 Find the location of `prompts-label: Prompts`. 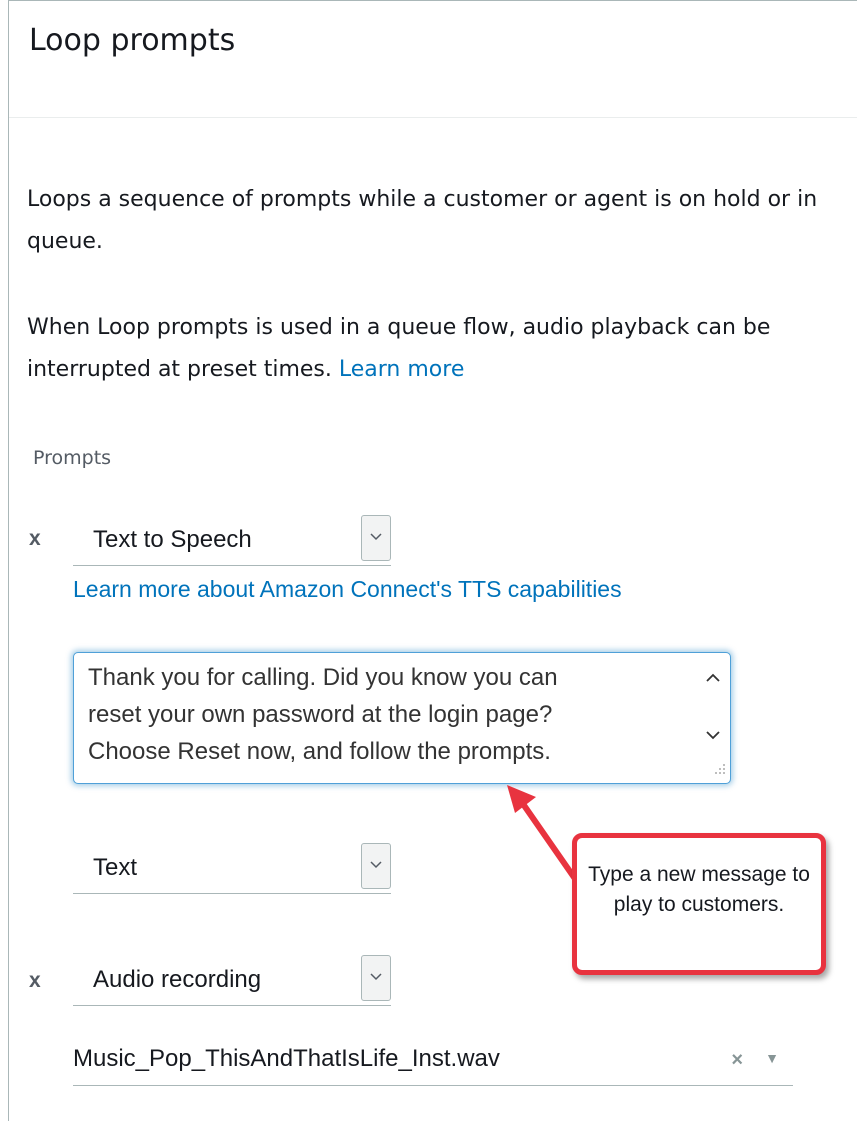

prompts-label: Prompts is located at coordinates (72, 458).